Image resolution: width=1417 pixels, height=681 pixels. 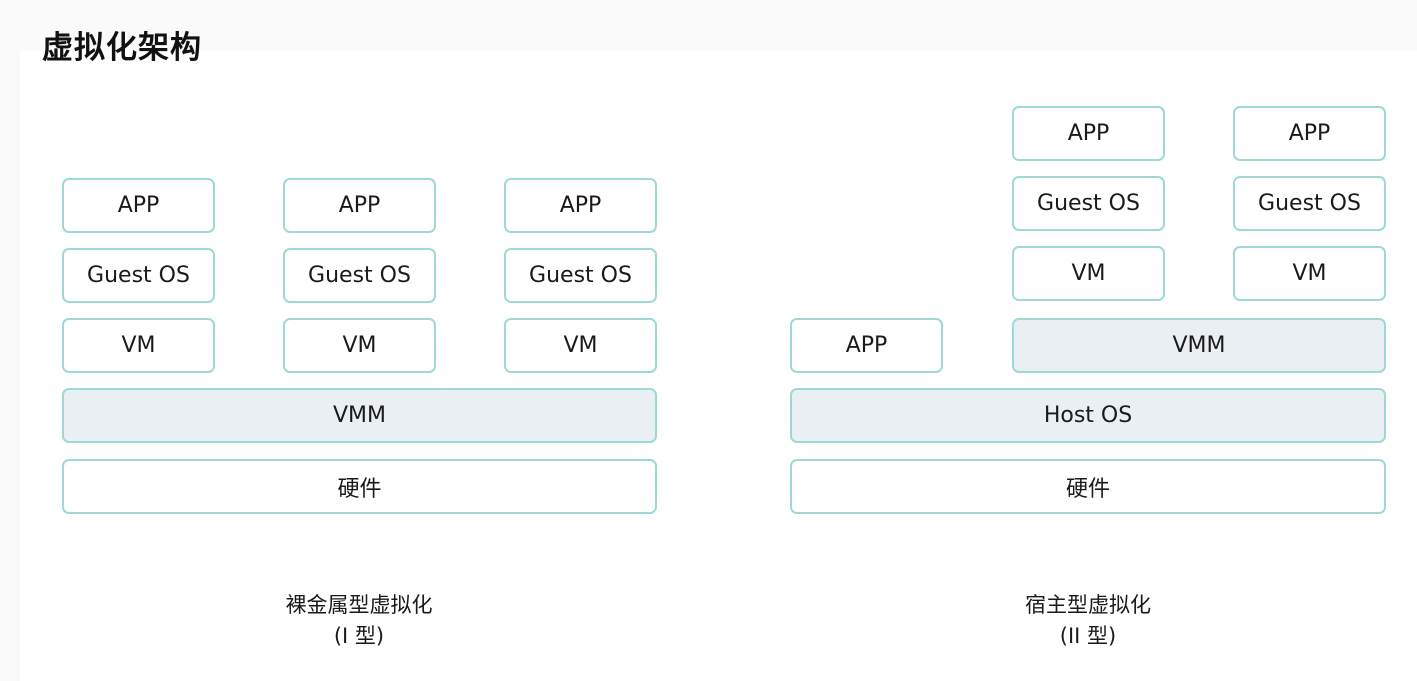 I want to click on type2-host-os-box: Host OS, so click(x=1088, y=415).